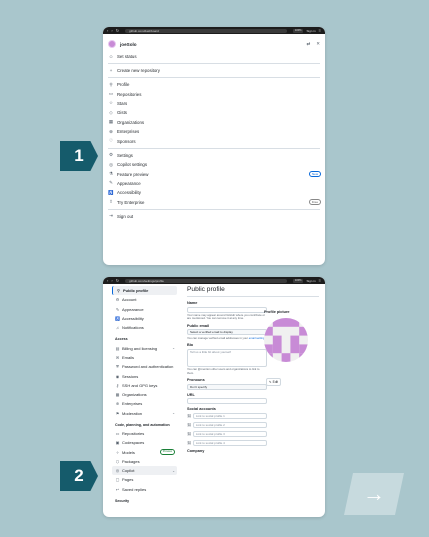 The image size is (429, 537). What do you see at coordinates (214, 131) in the screenshot?
I see `menu-item-enterprises: ⊕ Enterprises` at bounding box center [214, 131].